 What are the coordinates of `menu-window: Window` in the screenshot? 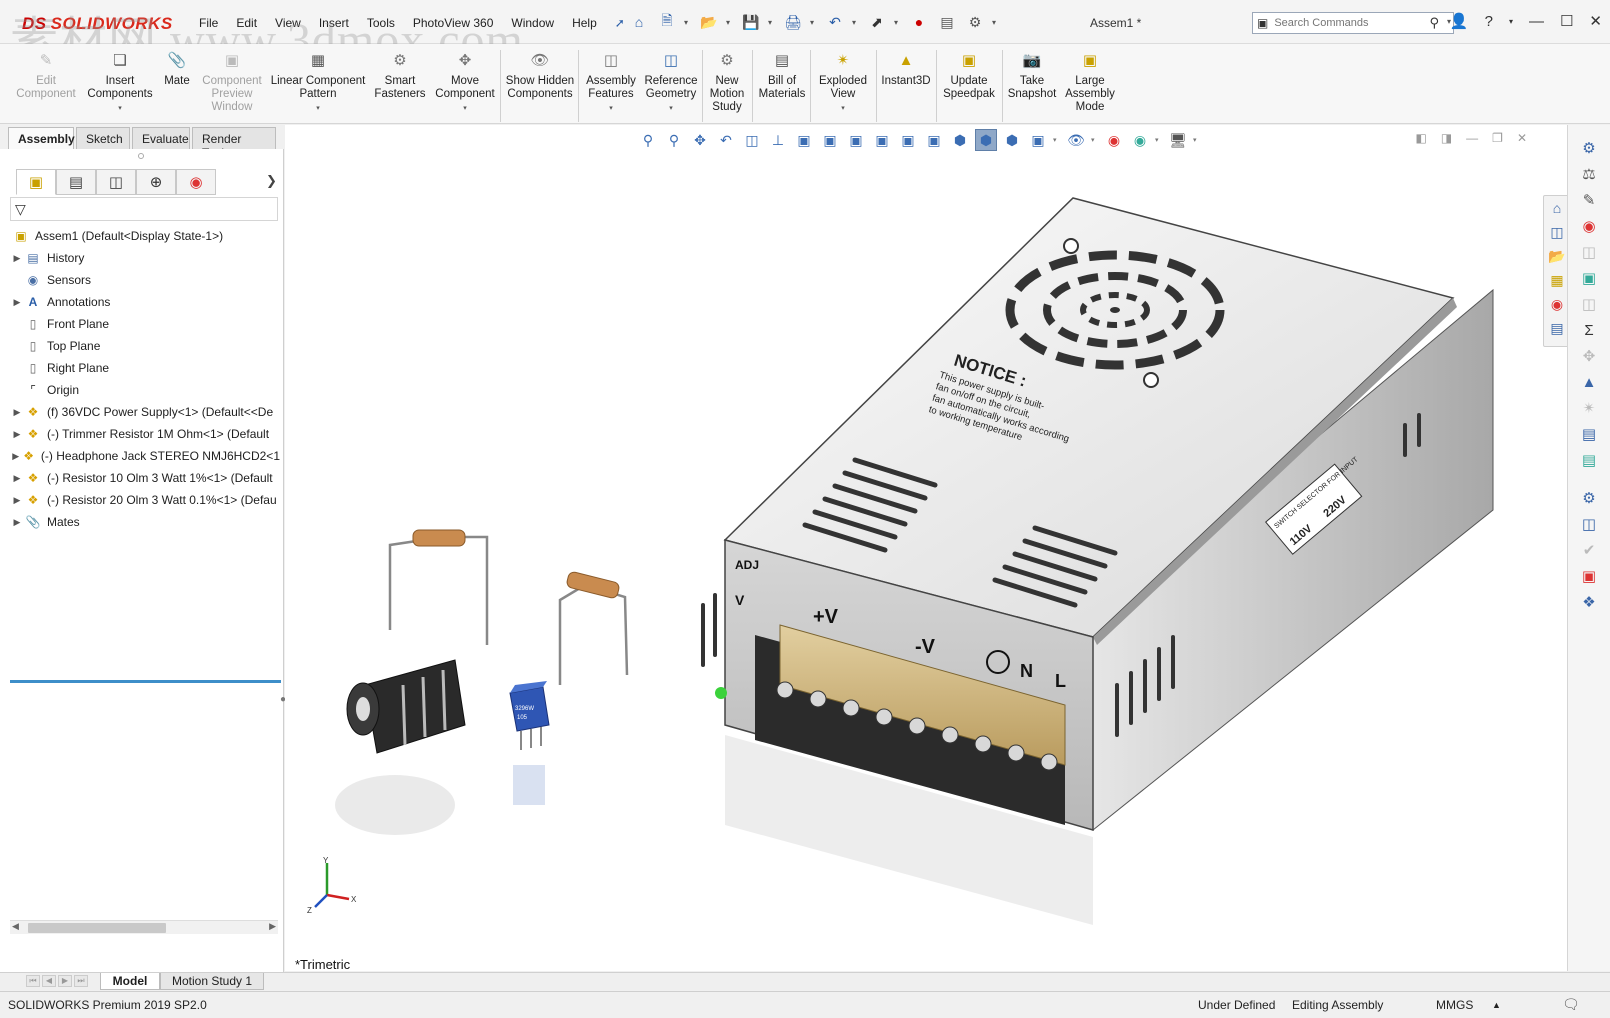 It's located at (532, 23).